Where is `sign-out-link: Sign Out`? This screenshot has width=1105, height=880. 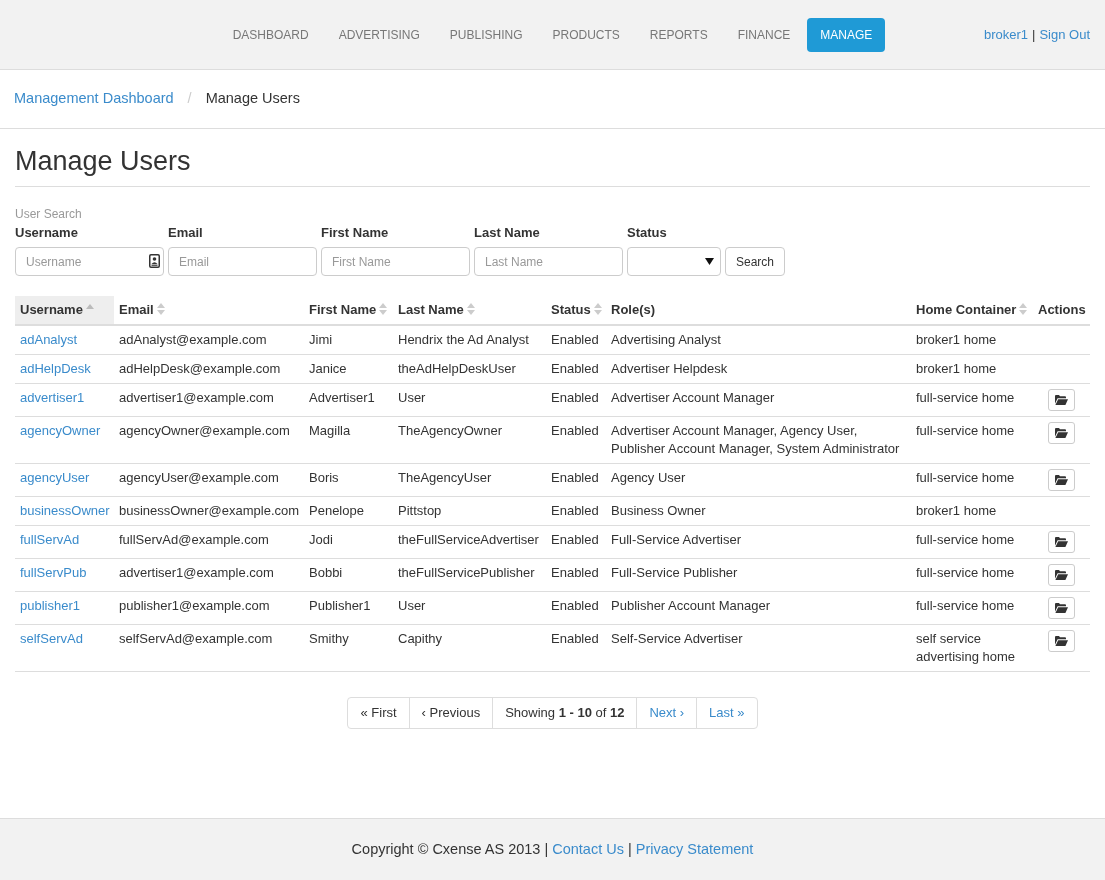
sign-out-link: Sign Out is located at coordinates (1064, 34).